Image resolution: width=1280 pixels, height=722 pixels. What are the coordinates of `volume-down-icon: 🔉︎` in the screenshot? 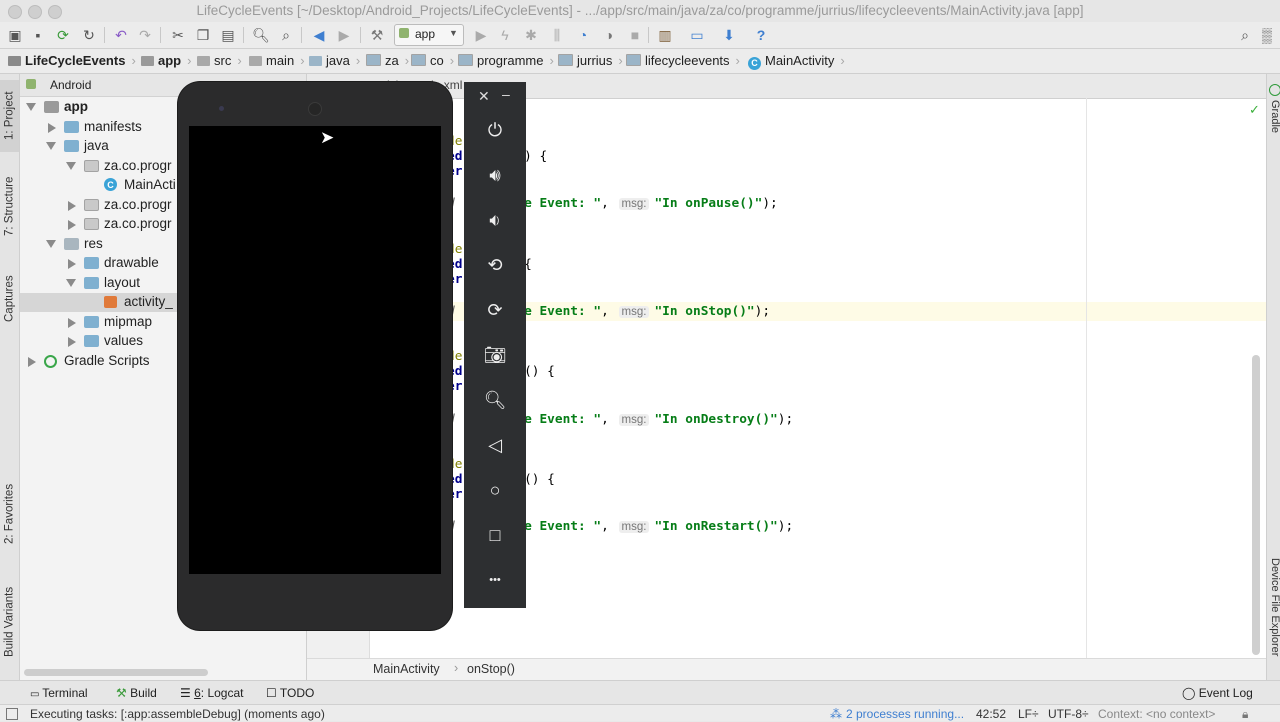 It's located at (495, 220).